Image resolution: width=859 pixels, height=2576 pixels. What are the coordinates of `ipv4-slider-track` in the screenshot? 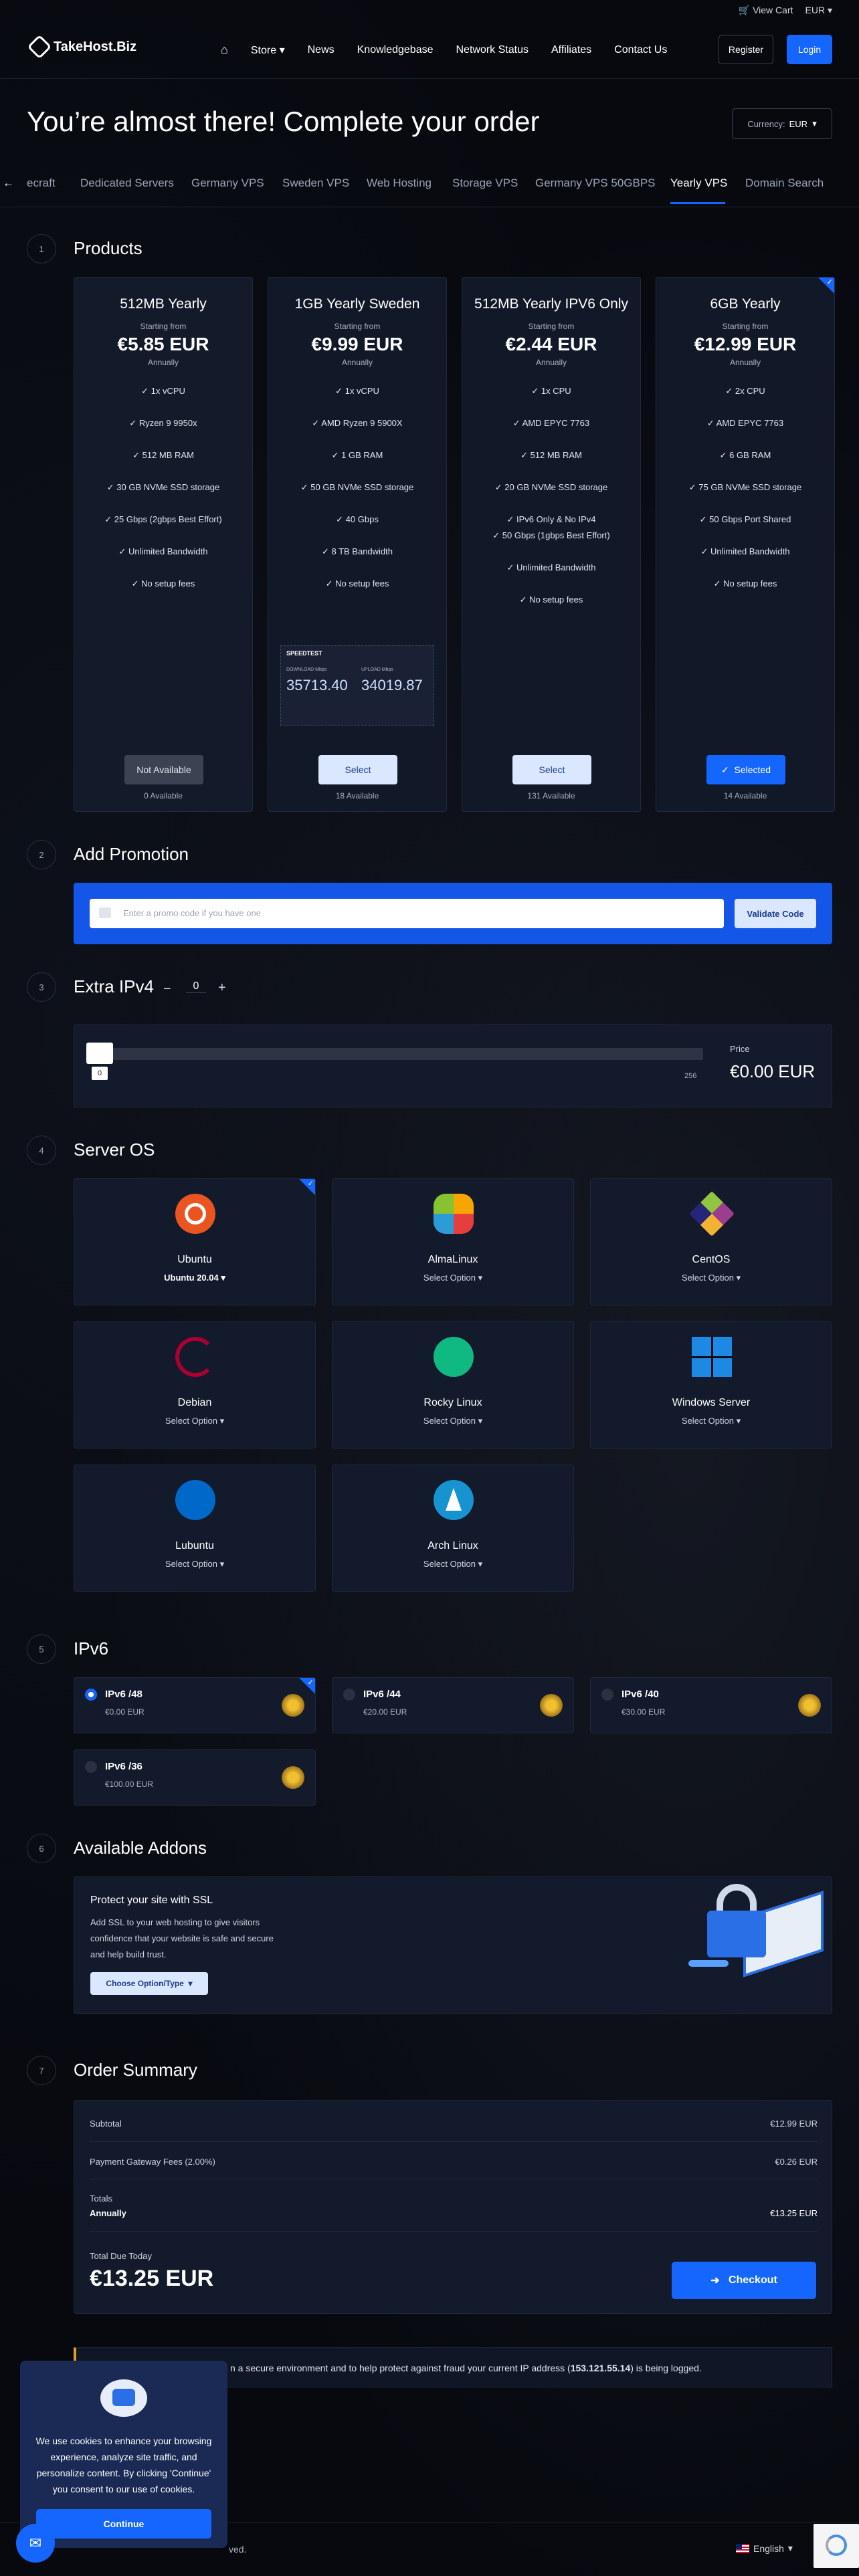 It's located at (395, 1054).